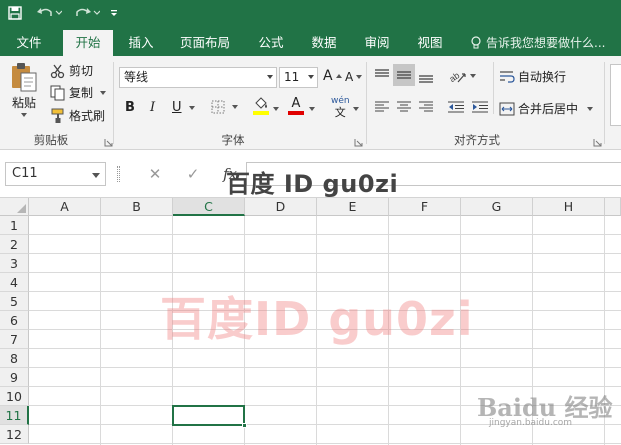  What do you see at coordinates (233, 140) in the screenshot?
I see `font-group-label: 字体` at bounding box center [233, 140].